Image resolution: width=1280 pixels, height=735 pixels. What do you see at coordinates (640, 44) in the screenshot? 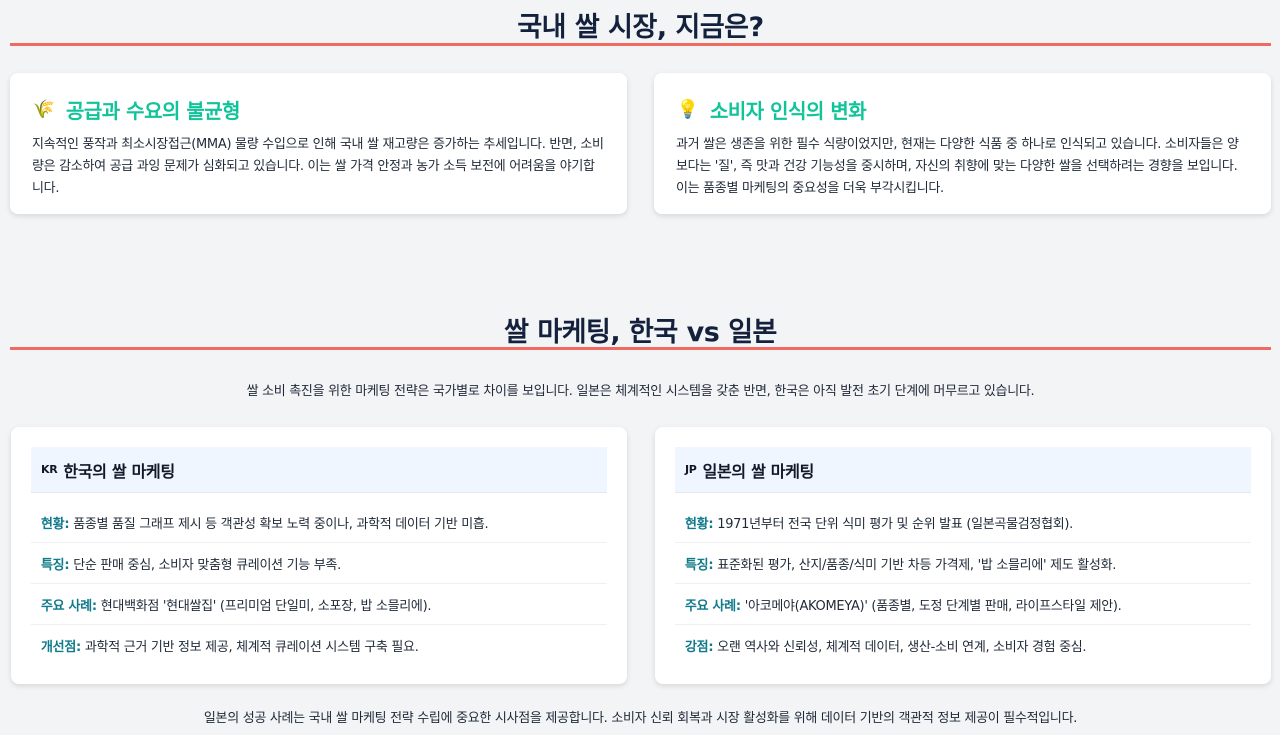
I see `market-section-divider` at bounding box center [640, 44].